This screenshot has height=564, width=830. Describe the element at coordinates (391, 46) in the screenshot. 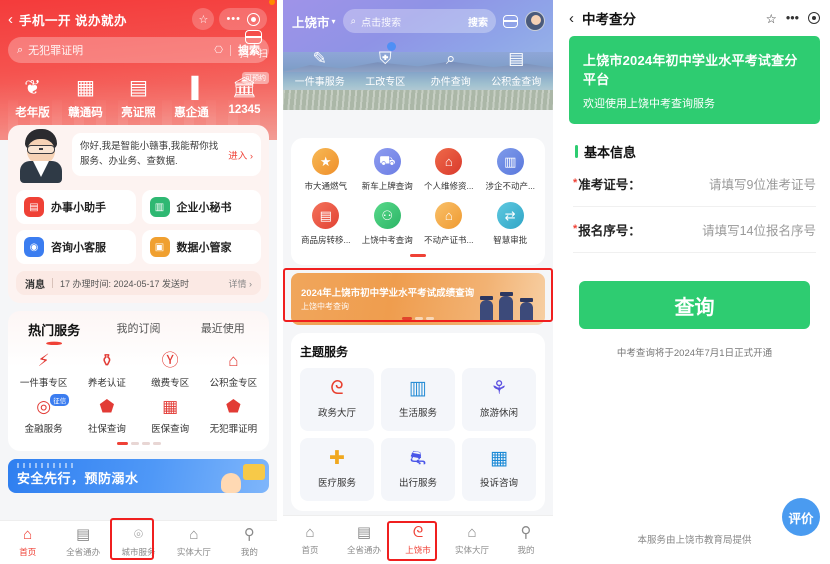

I see `notification-dot` at that location.